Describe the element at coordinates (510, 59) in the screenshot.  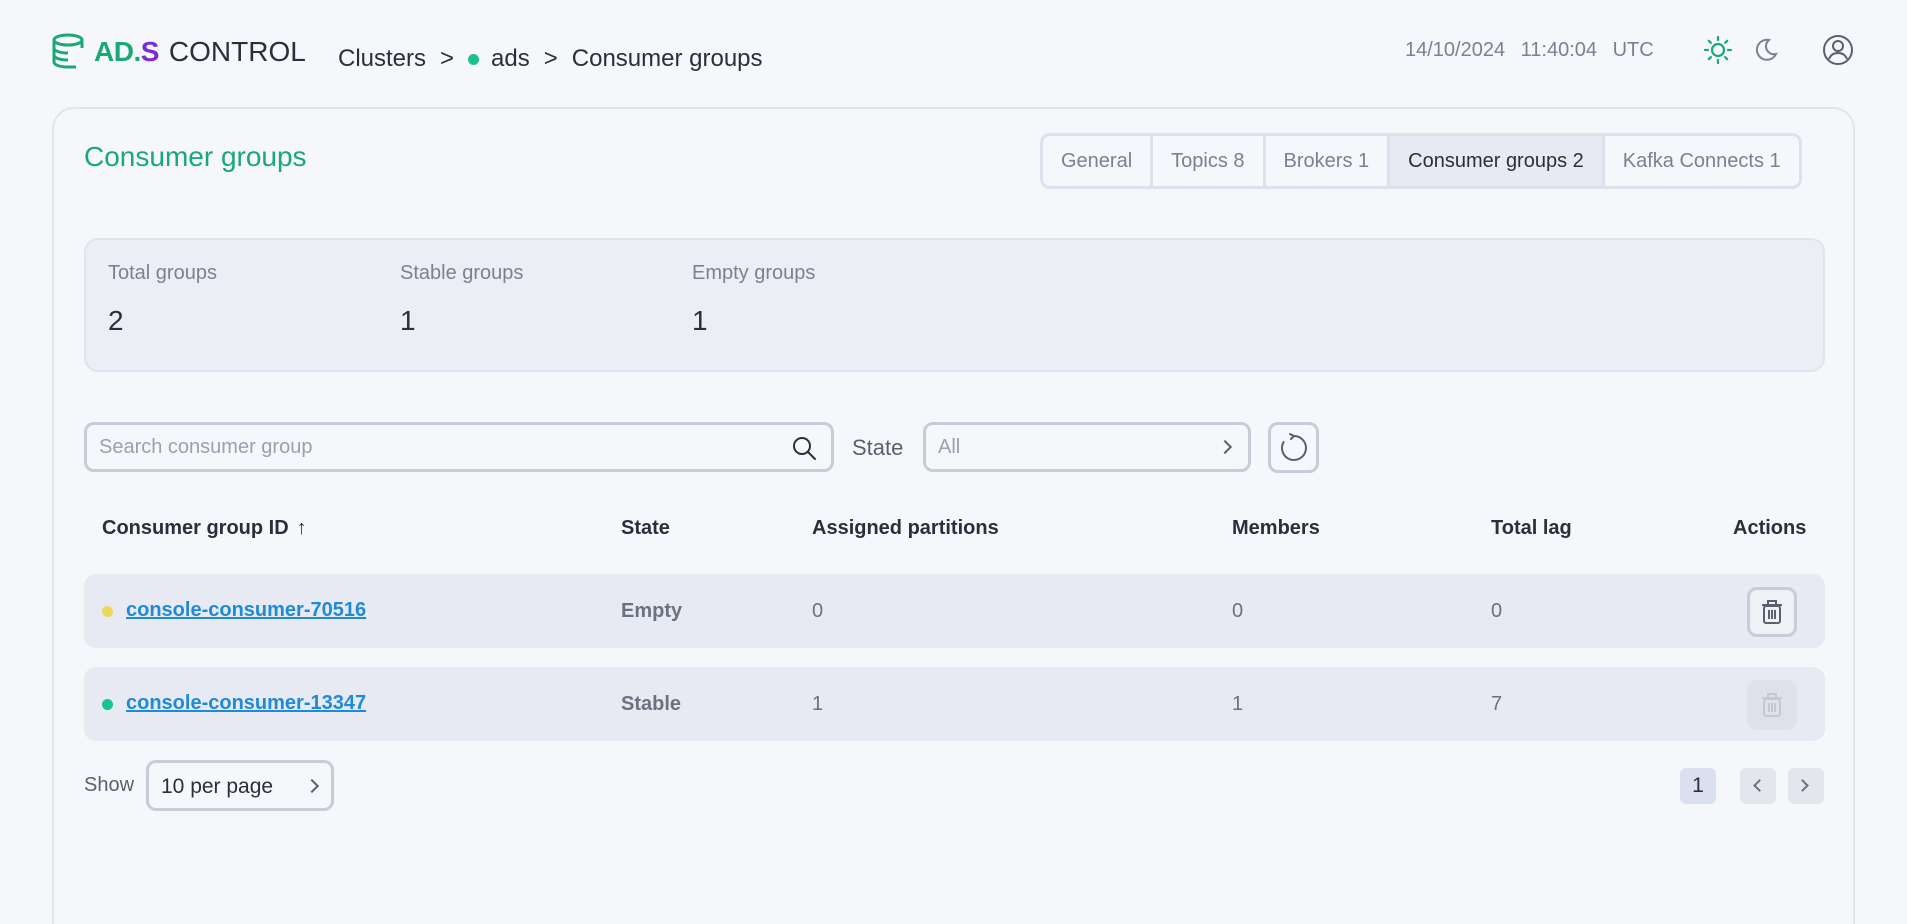
I see `breadcrumb-cluster: ads` at that location.